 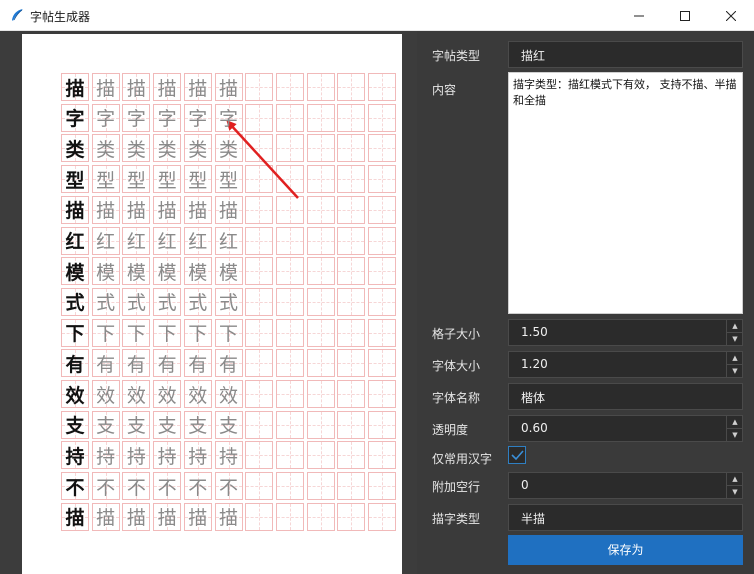 What do you see at coordinates (625, 517) in the screenshot?
I see `trace-type-field: 半描` at bounding box center [625, 517].